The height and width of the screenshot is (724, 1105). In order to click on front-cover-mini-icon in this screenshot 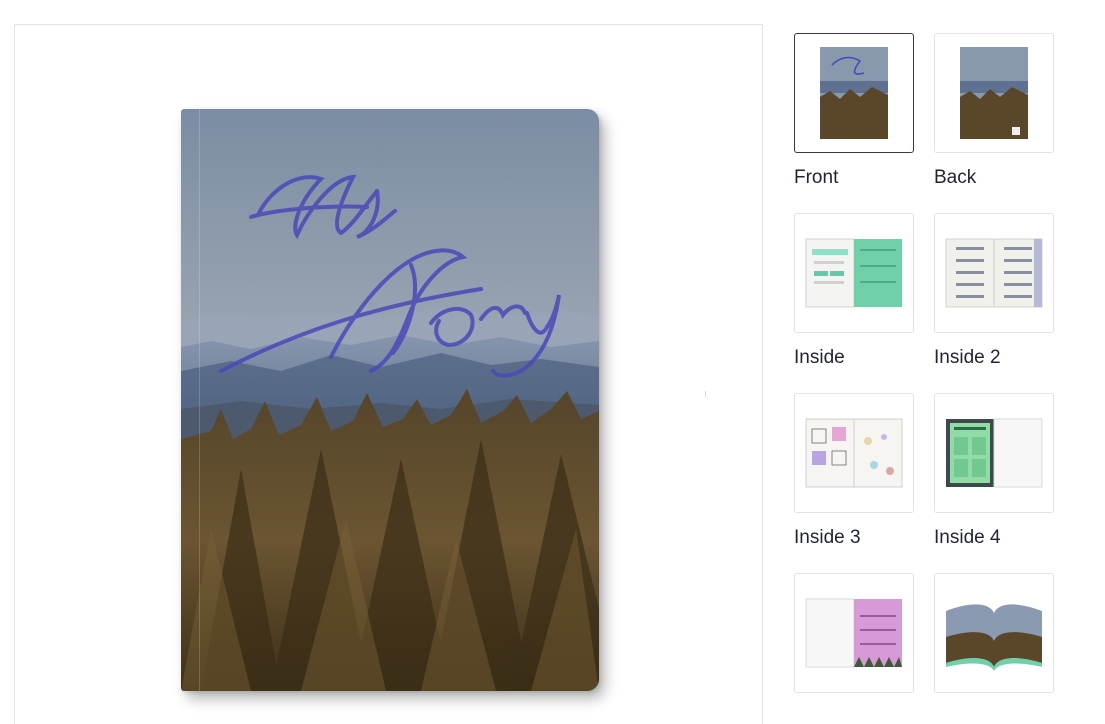, I will do `click(854, 93)`.